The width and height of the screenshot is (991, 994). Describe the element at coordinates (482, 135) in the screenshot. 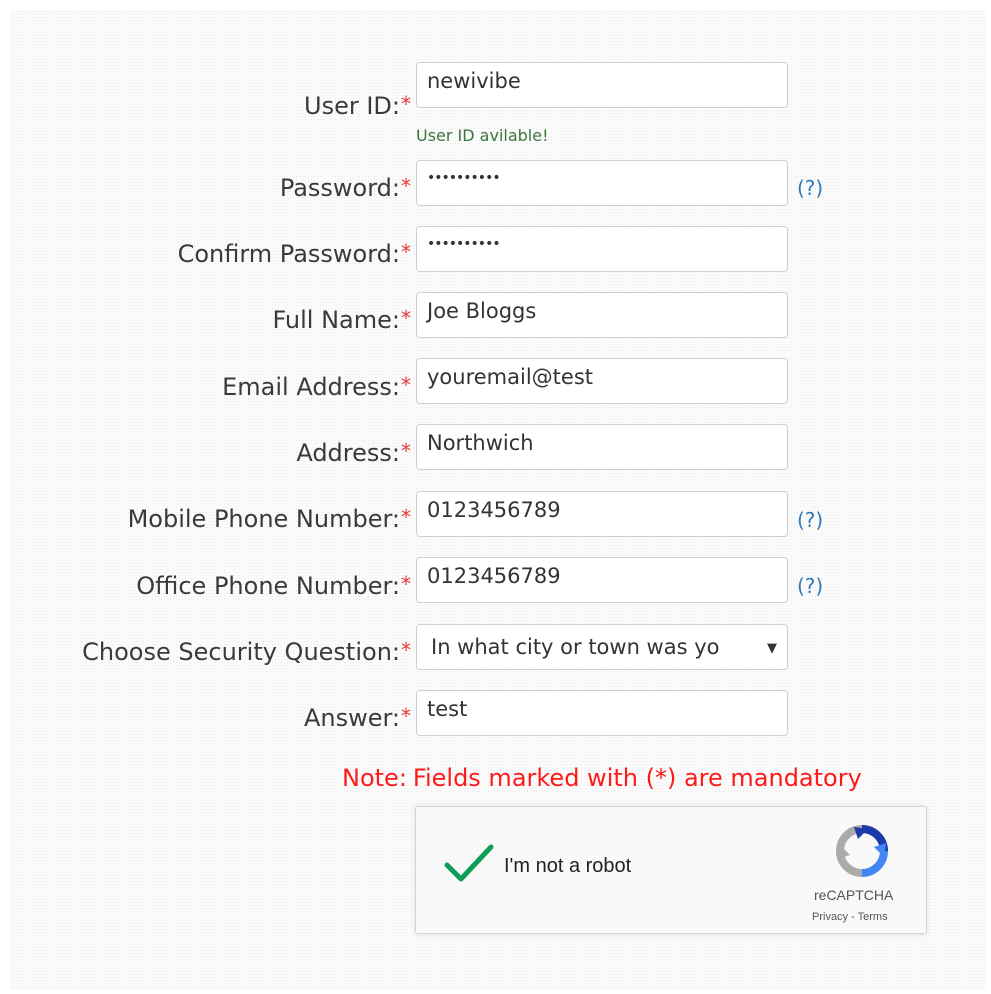

I see `user-id-status: User ID avilable!` at that location.